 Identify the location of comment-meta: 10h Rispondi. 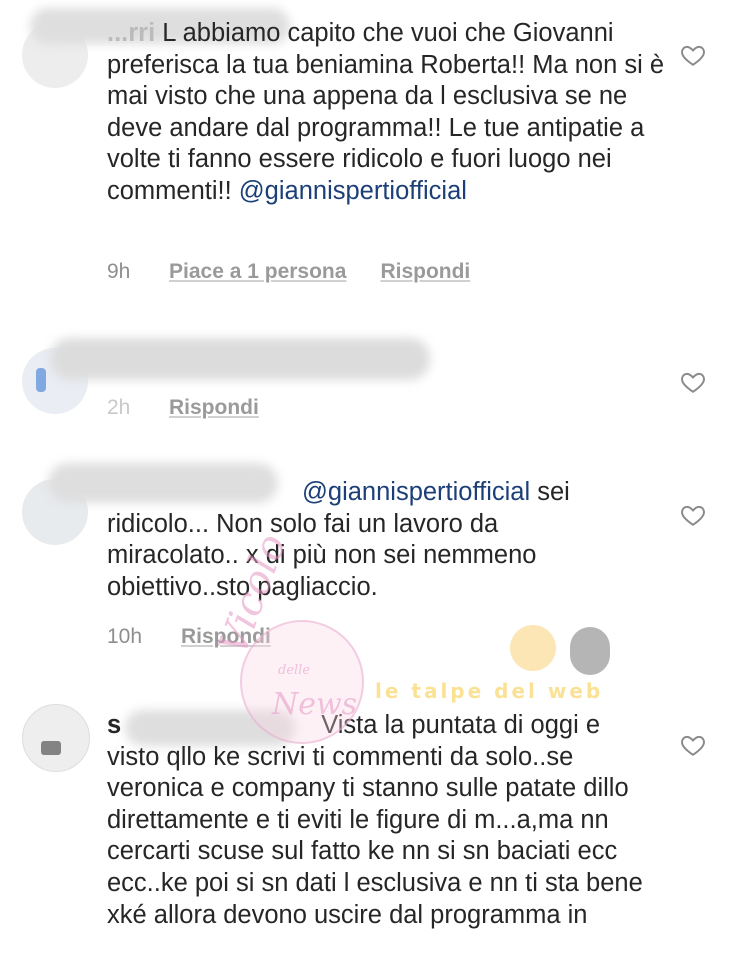
(206, 637).